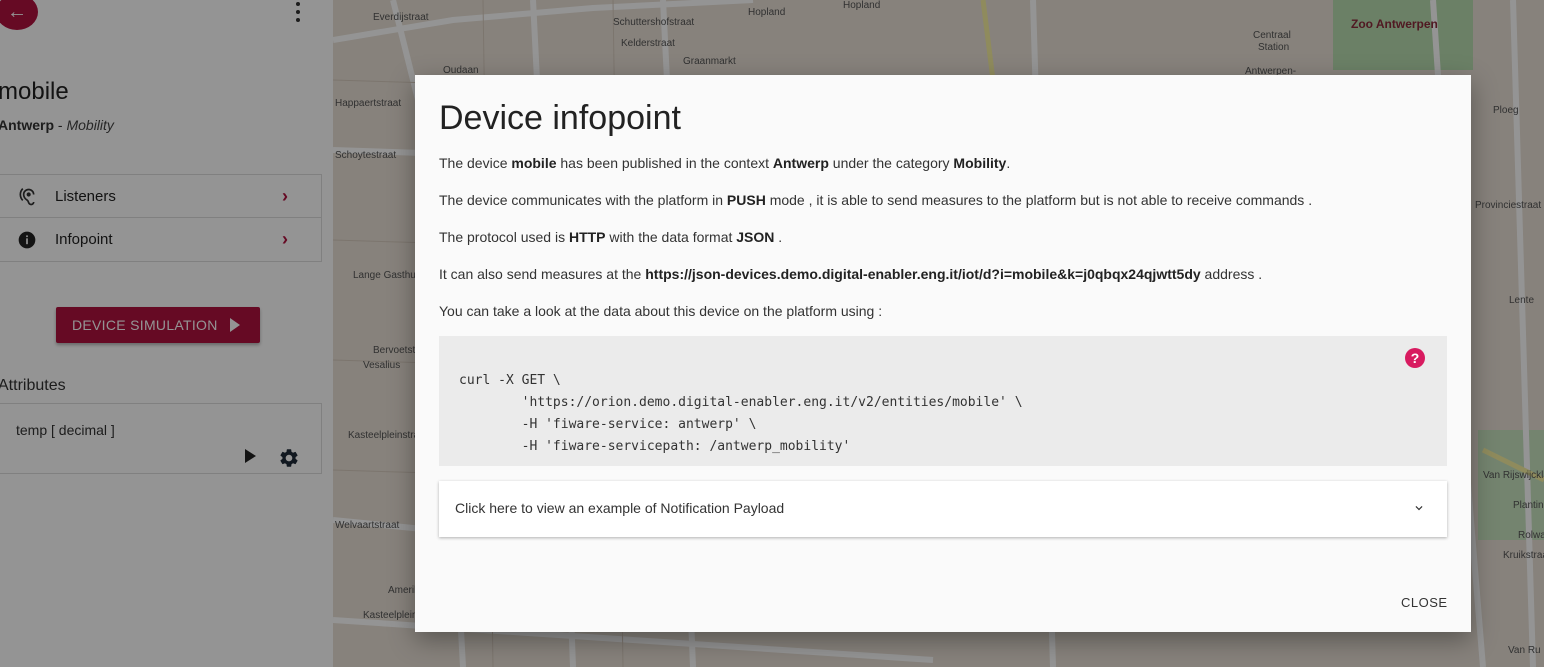 The width and height of the screenshot is (1544, 667). Describe the element at coordinates (1415, 358) in the screenshot. I see `help-icon: ?` at that location.